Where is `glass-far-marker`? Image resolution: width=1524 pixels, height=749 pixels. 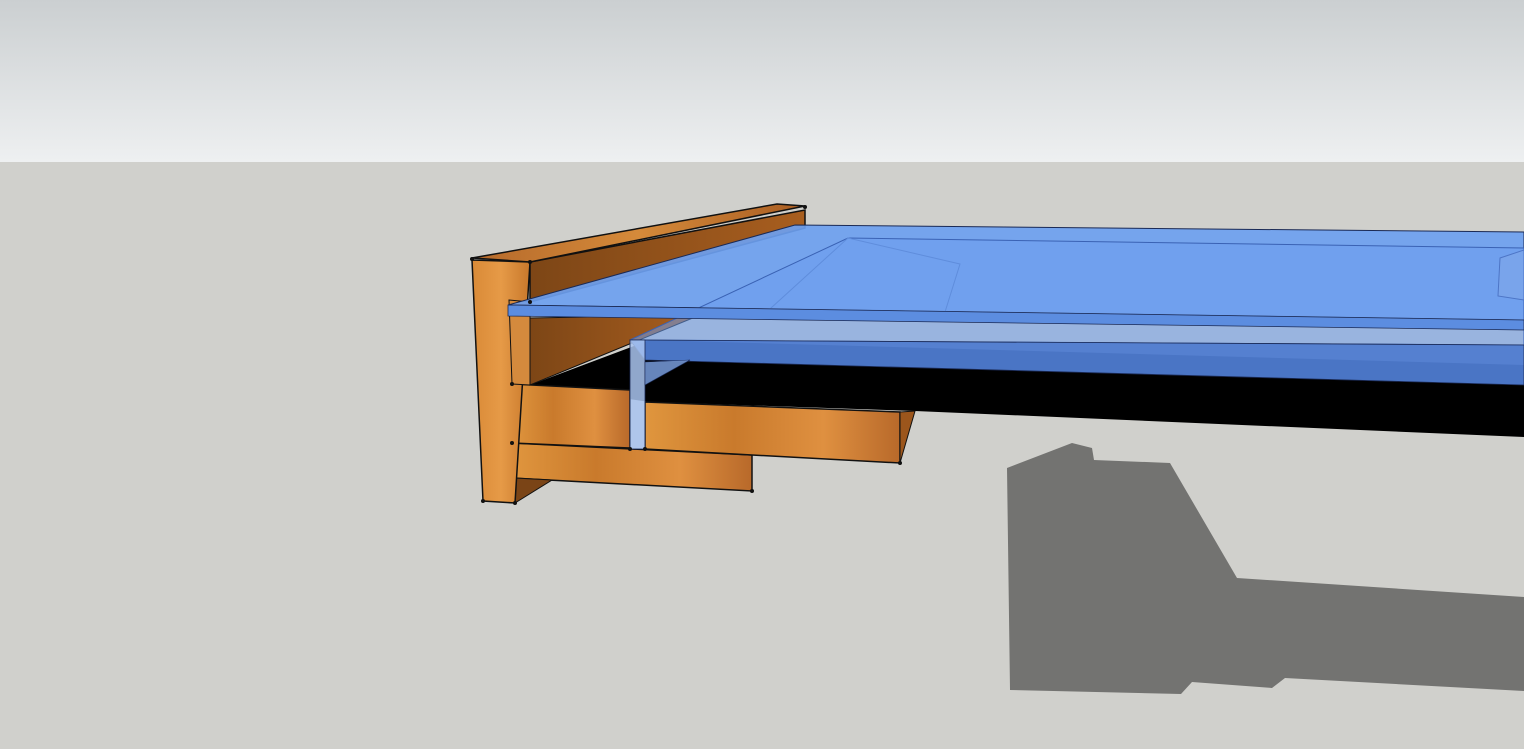 glass-far-marker is located at coordinates (1510, 275).